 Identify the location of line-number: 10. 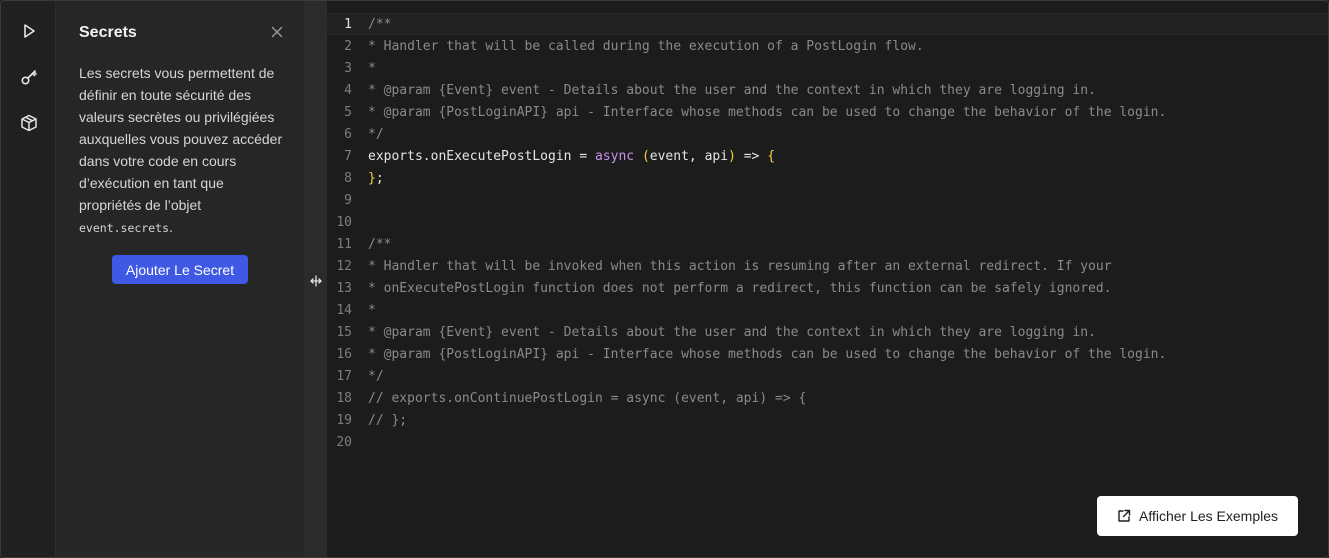
(344, 222).